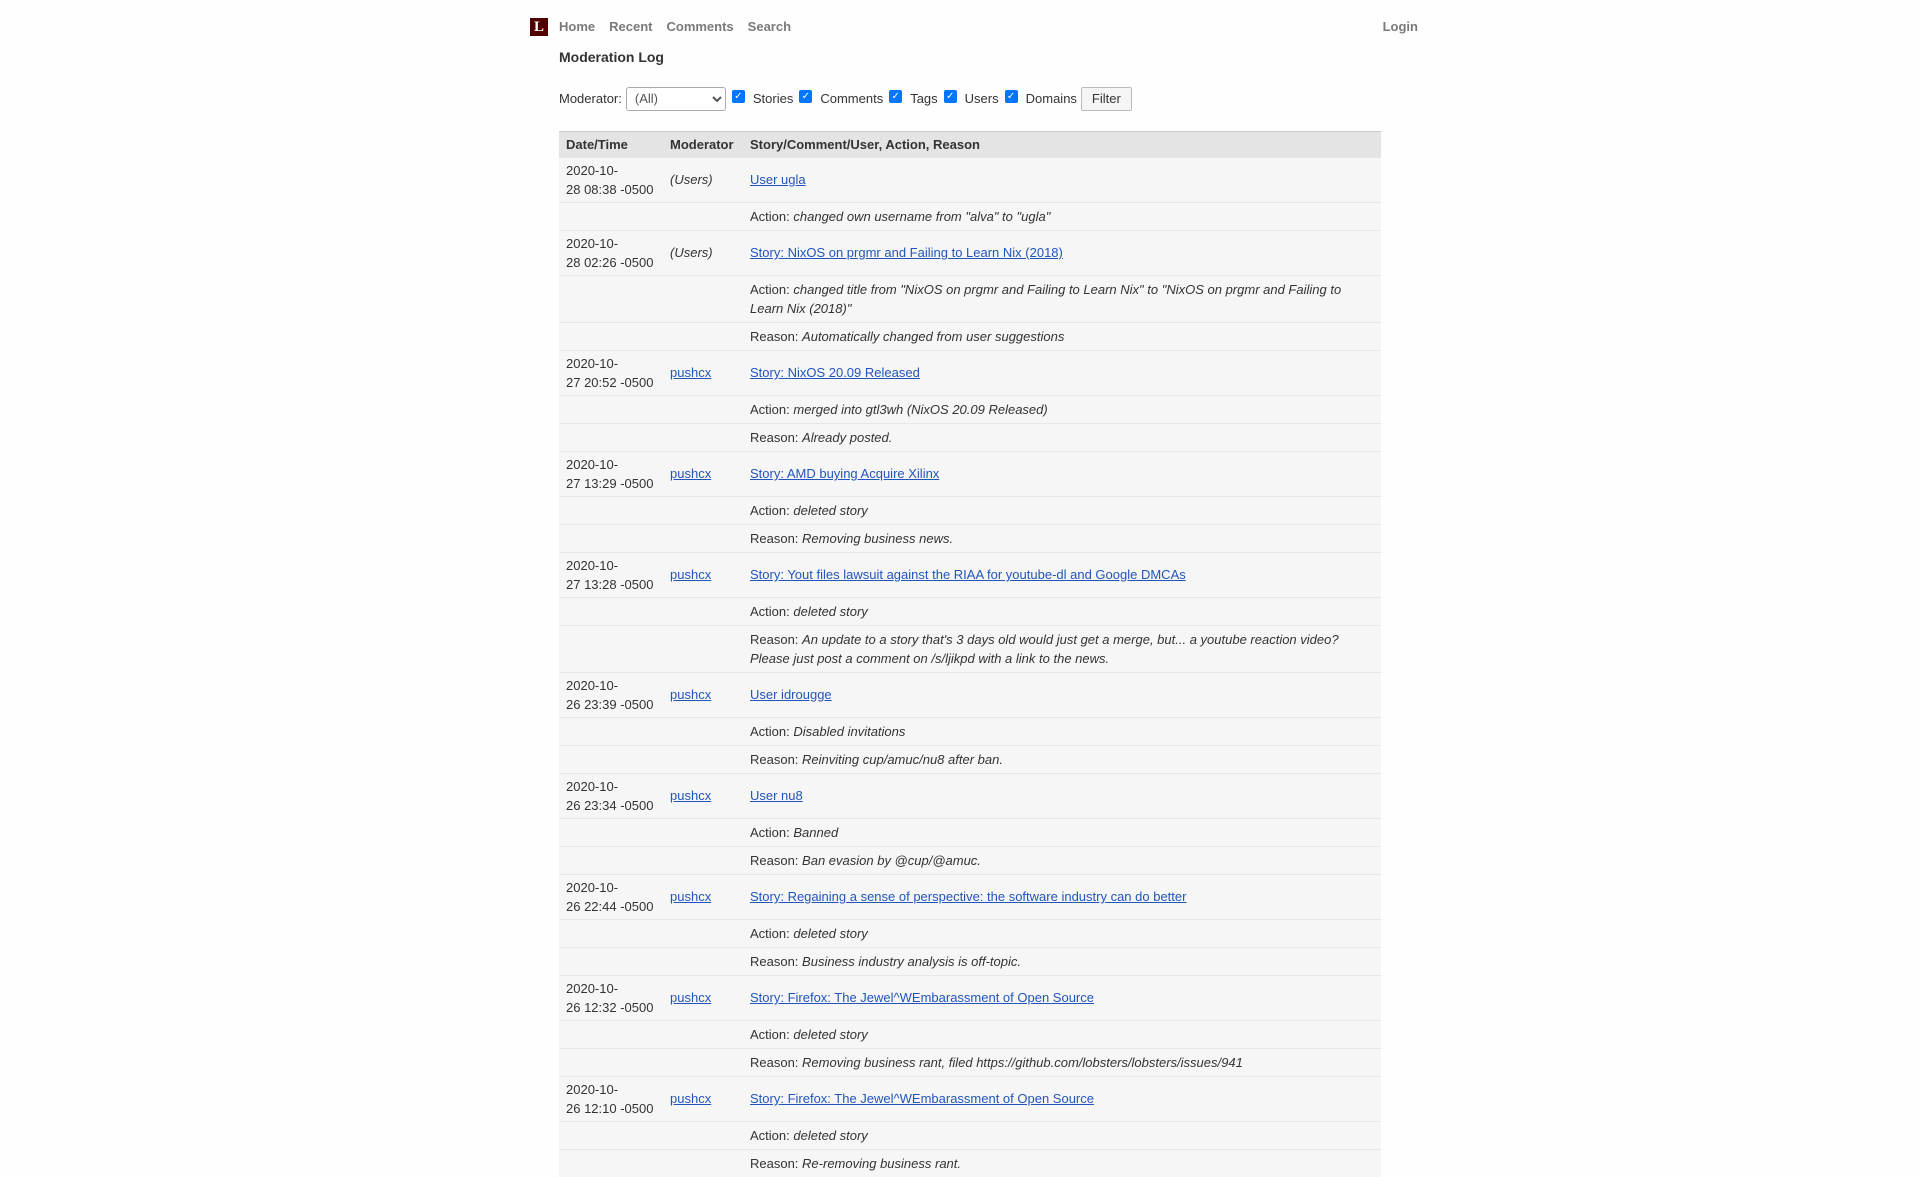 The width and height of the screenshot is (1920, 1177). What do you see at coordinates (703, 145) in the screenshot?
I see `header-moderator: Moderator` at bounding box center [703, 145].